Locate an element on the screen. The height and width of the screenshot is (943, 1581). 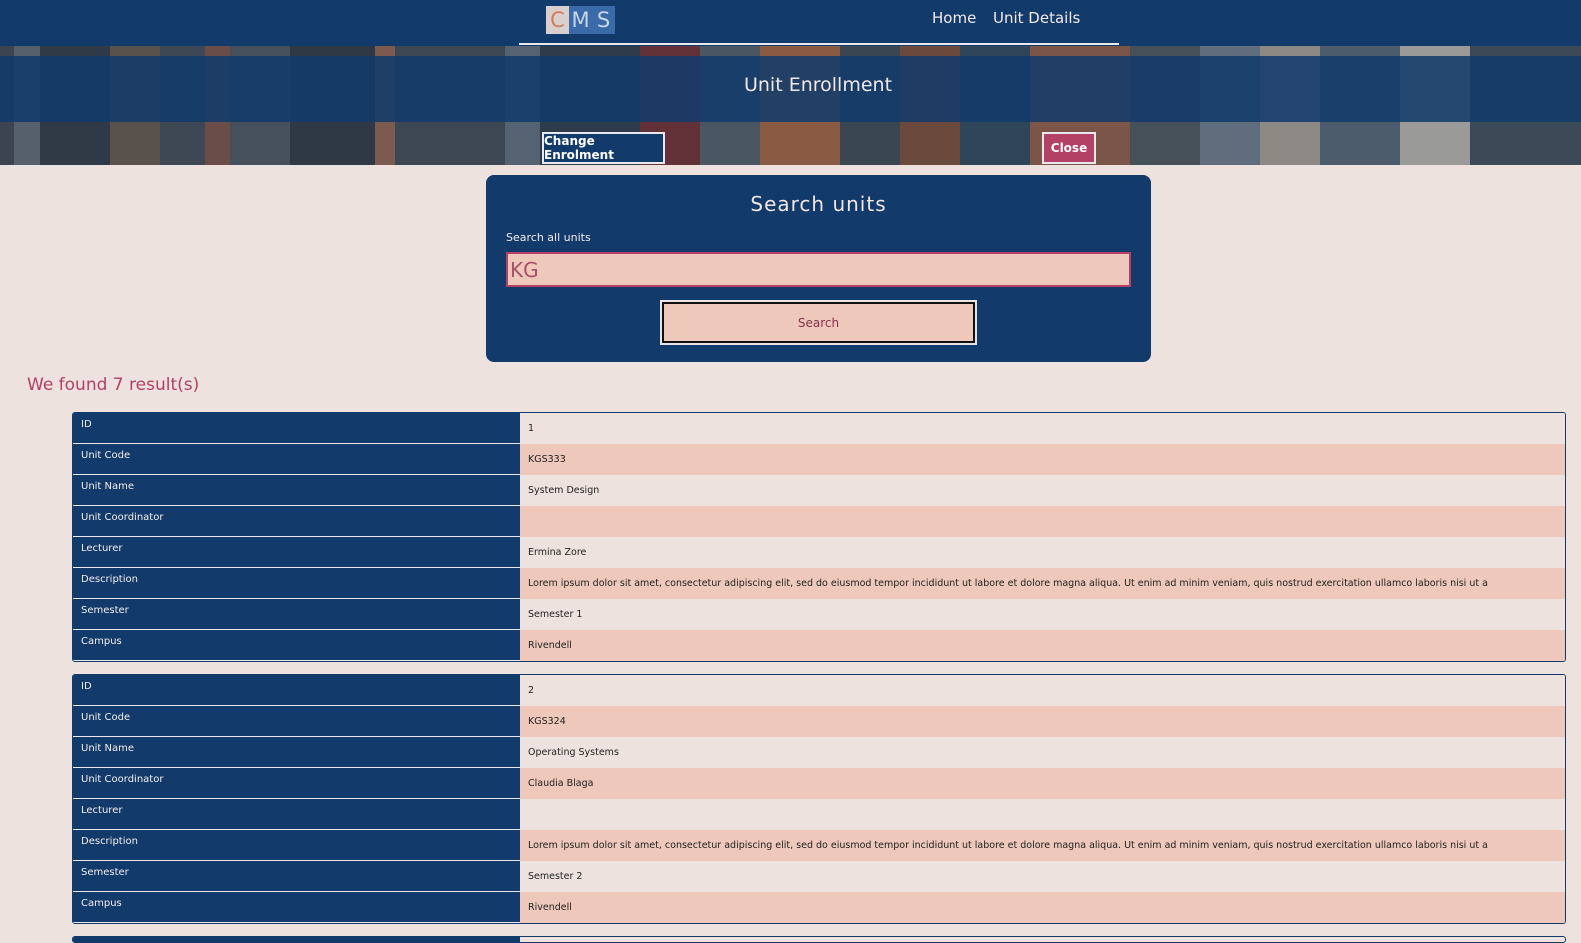
table-row: Unit Name System Design is located at coordinates (819, 490).